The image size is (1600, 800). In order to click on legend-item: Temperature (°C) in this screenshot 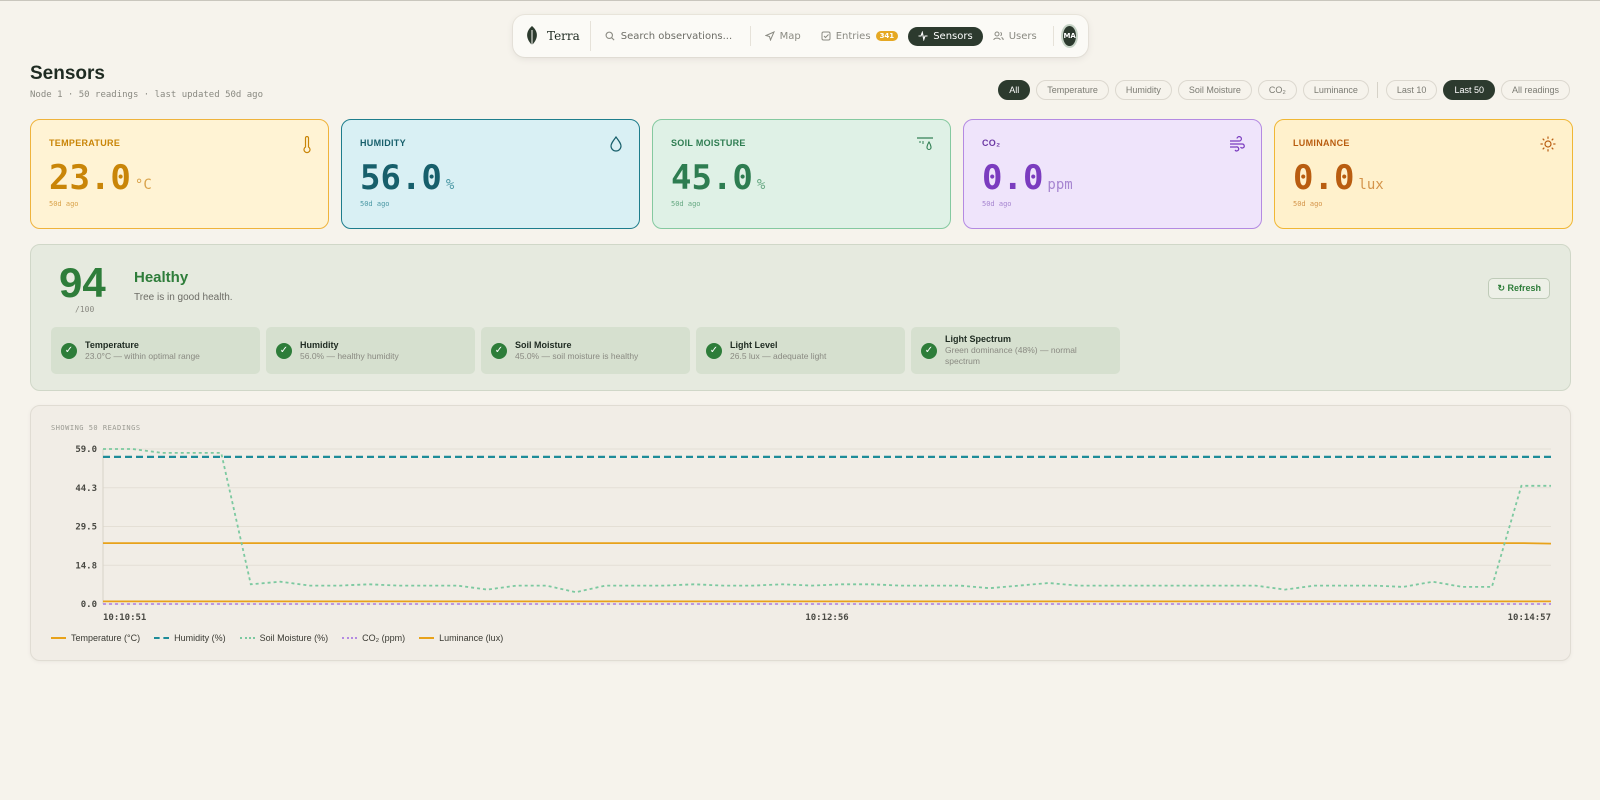, I will do `click(95, 638)`.